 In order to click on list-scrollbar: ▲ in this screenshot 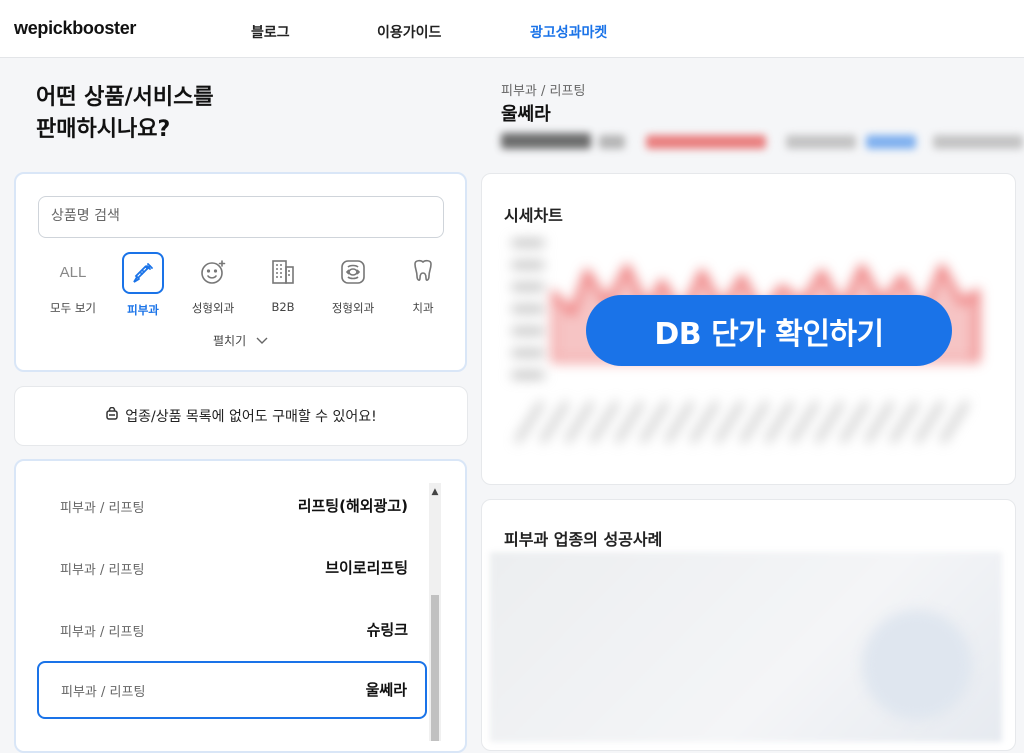, I will do `click(435, 612)`.